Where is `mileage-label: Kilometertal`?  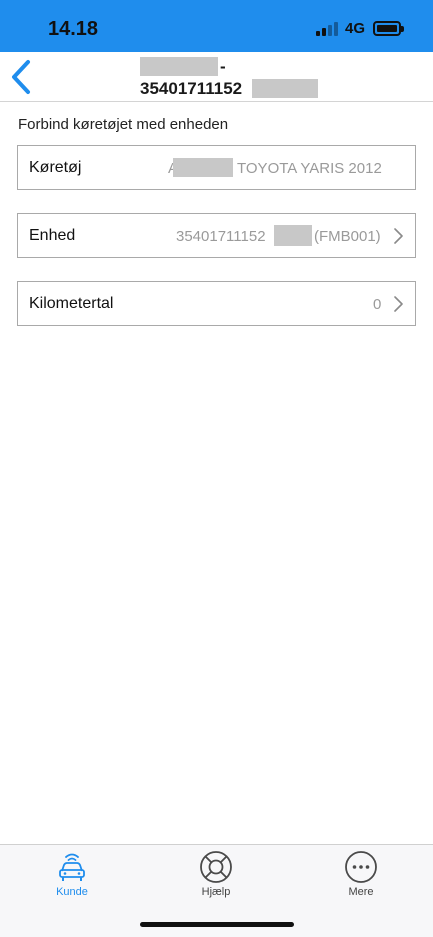 mileage-label: Kilometertal is located at coordinates (71, 303).